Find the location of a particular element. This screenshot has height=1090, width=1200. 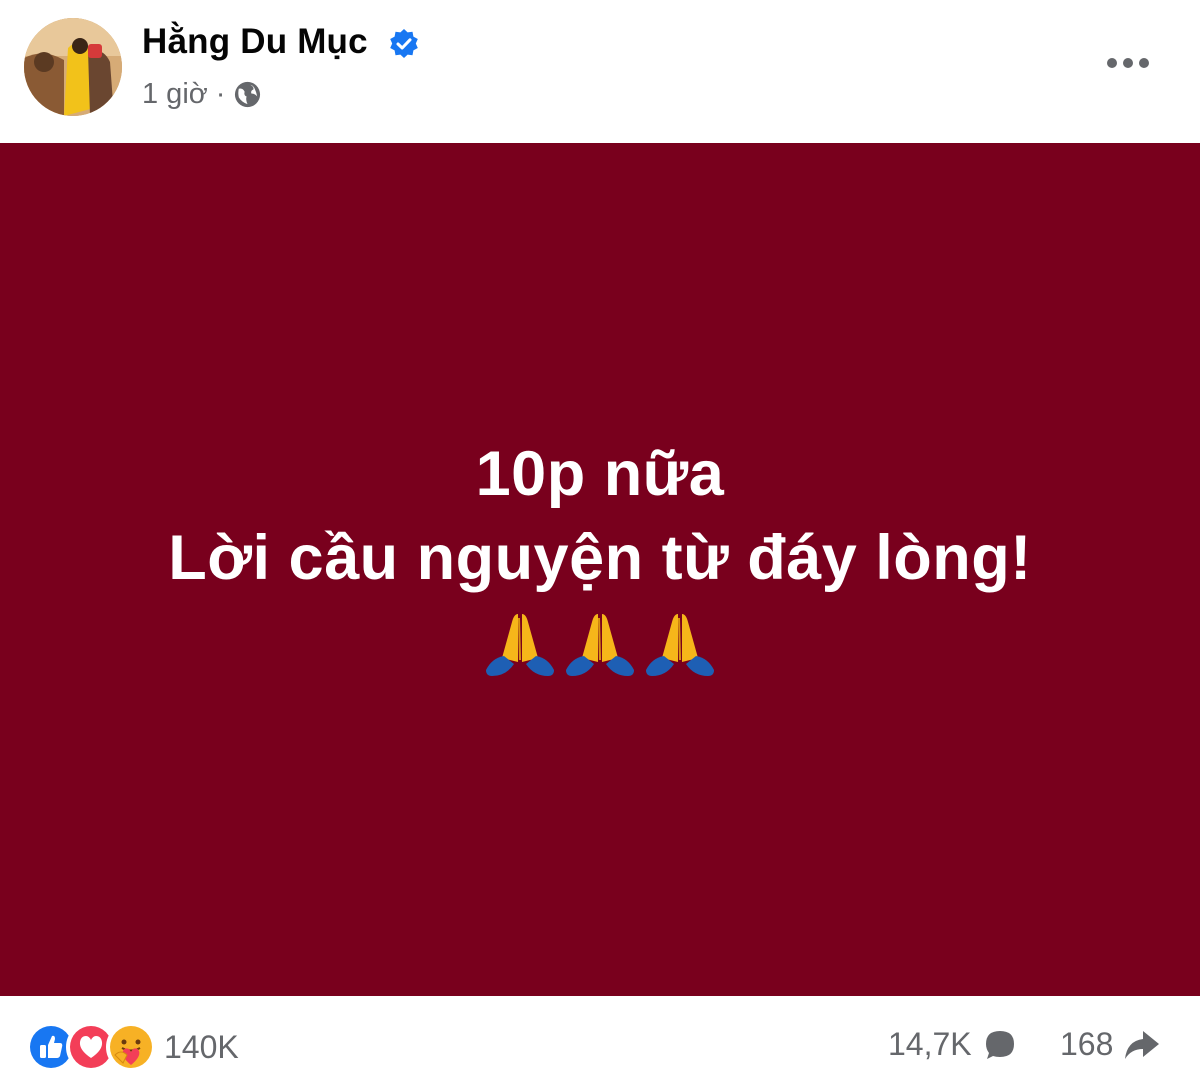

share-icon is located at coordinates (1142, 1044).